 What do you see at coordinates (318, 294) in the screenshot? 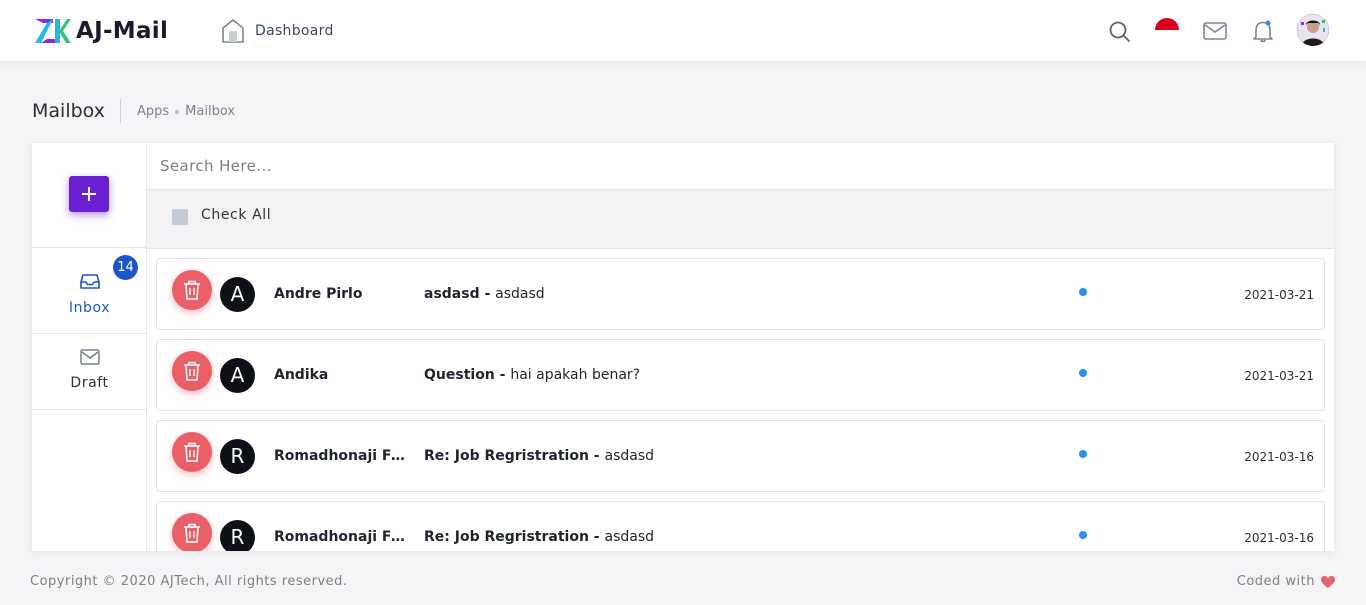
I see `email-sender: Andre Pirlo` at bounding box center [318, 294].